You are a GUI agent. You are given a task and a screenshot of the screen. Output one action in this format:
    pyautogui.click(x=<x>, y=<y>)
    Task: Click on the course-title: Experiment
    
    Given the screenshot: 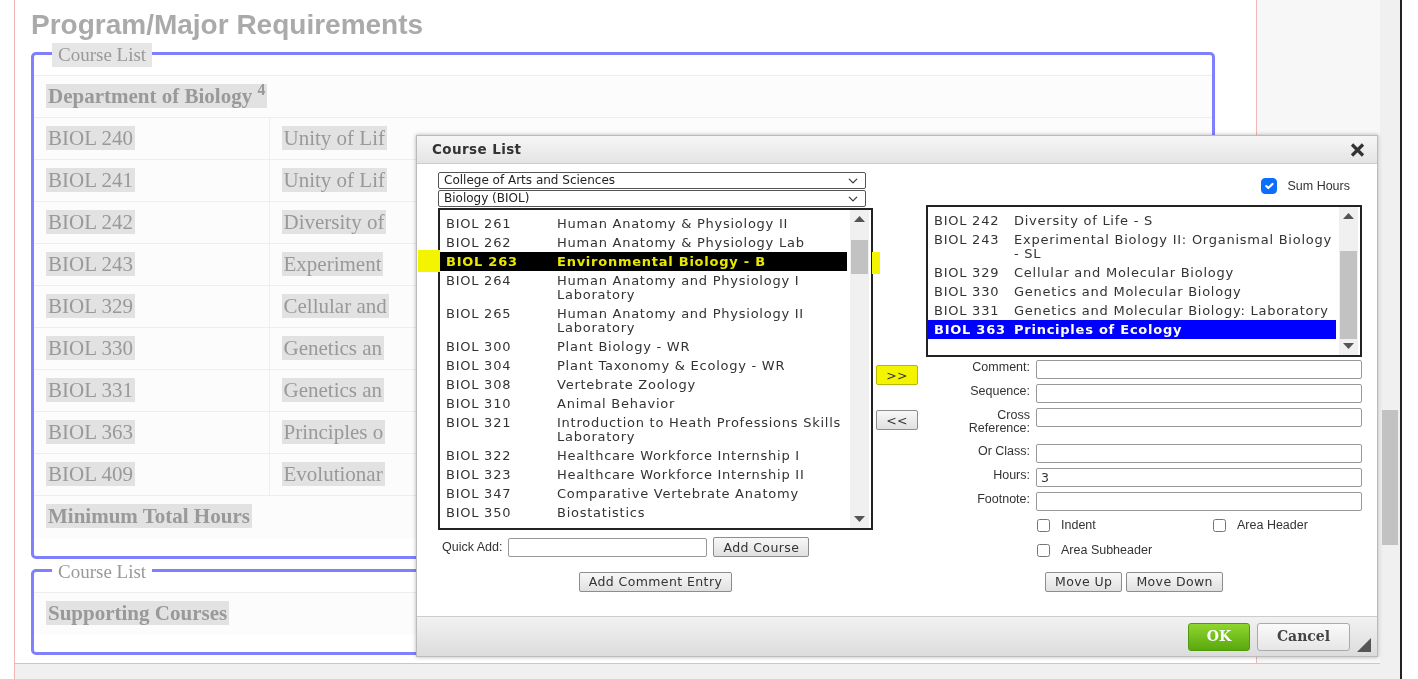 What is the action you would take?
    pyautogui.click(x=332, y=263)
    